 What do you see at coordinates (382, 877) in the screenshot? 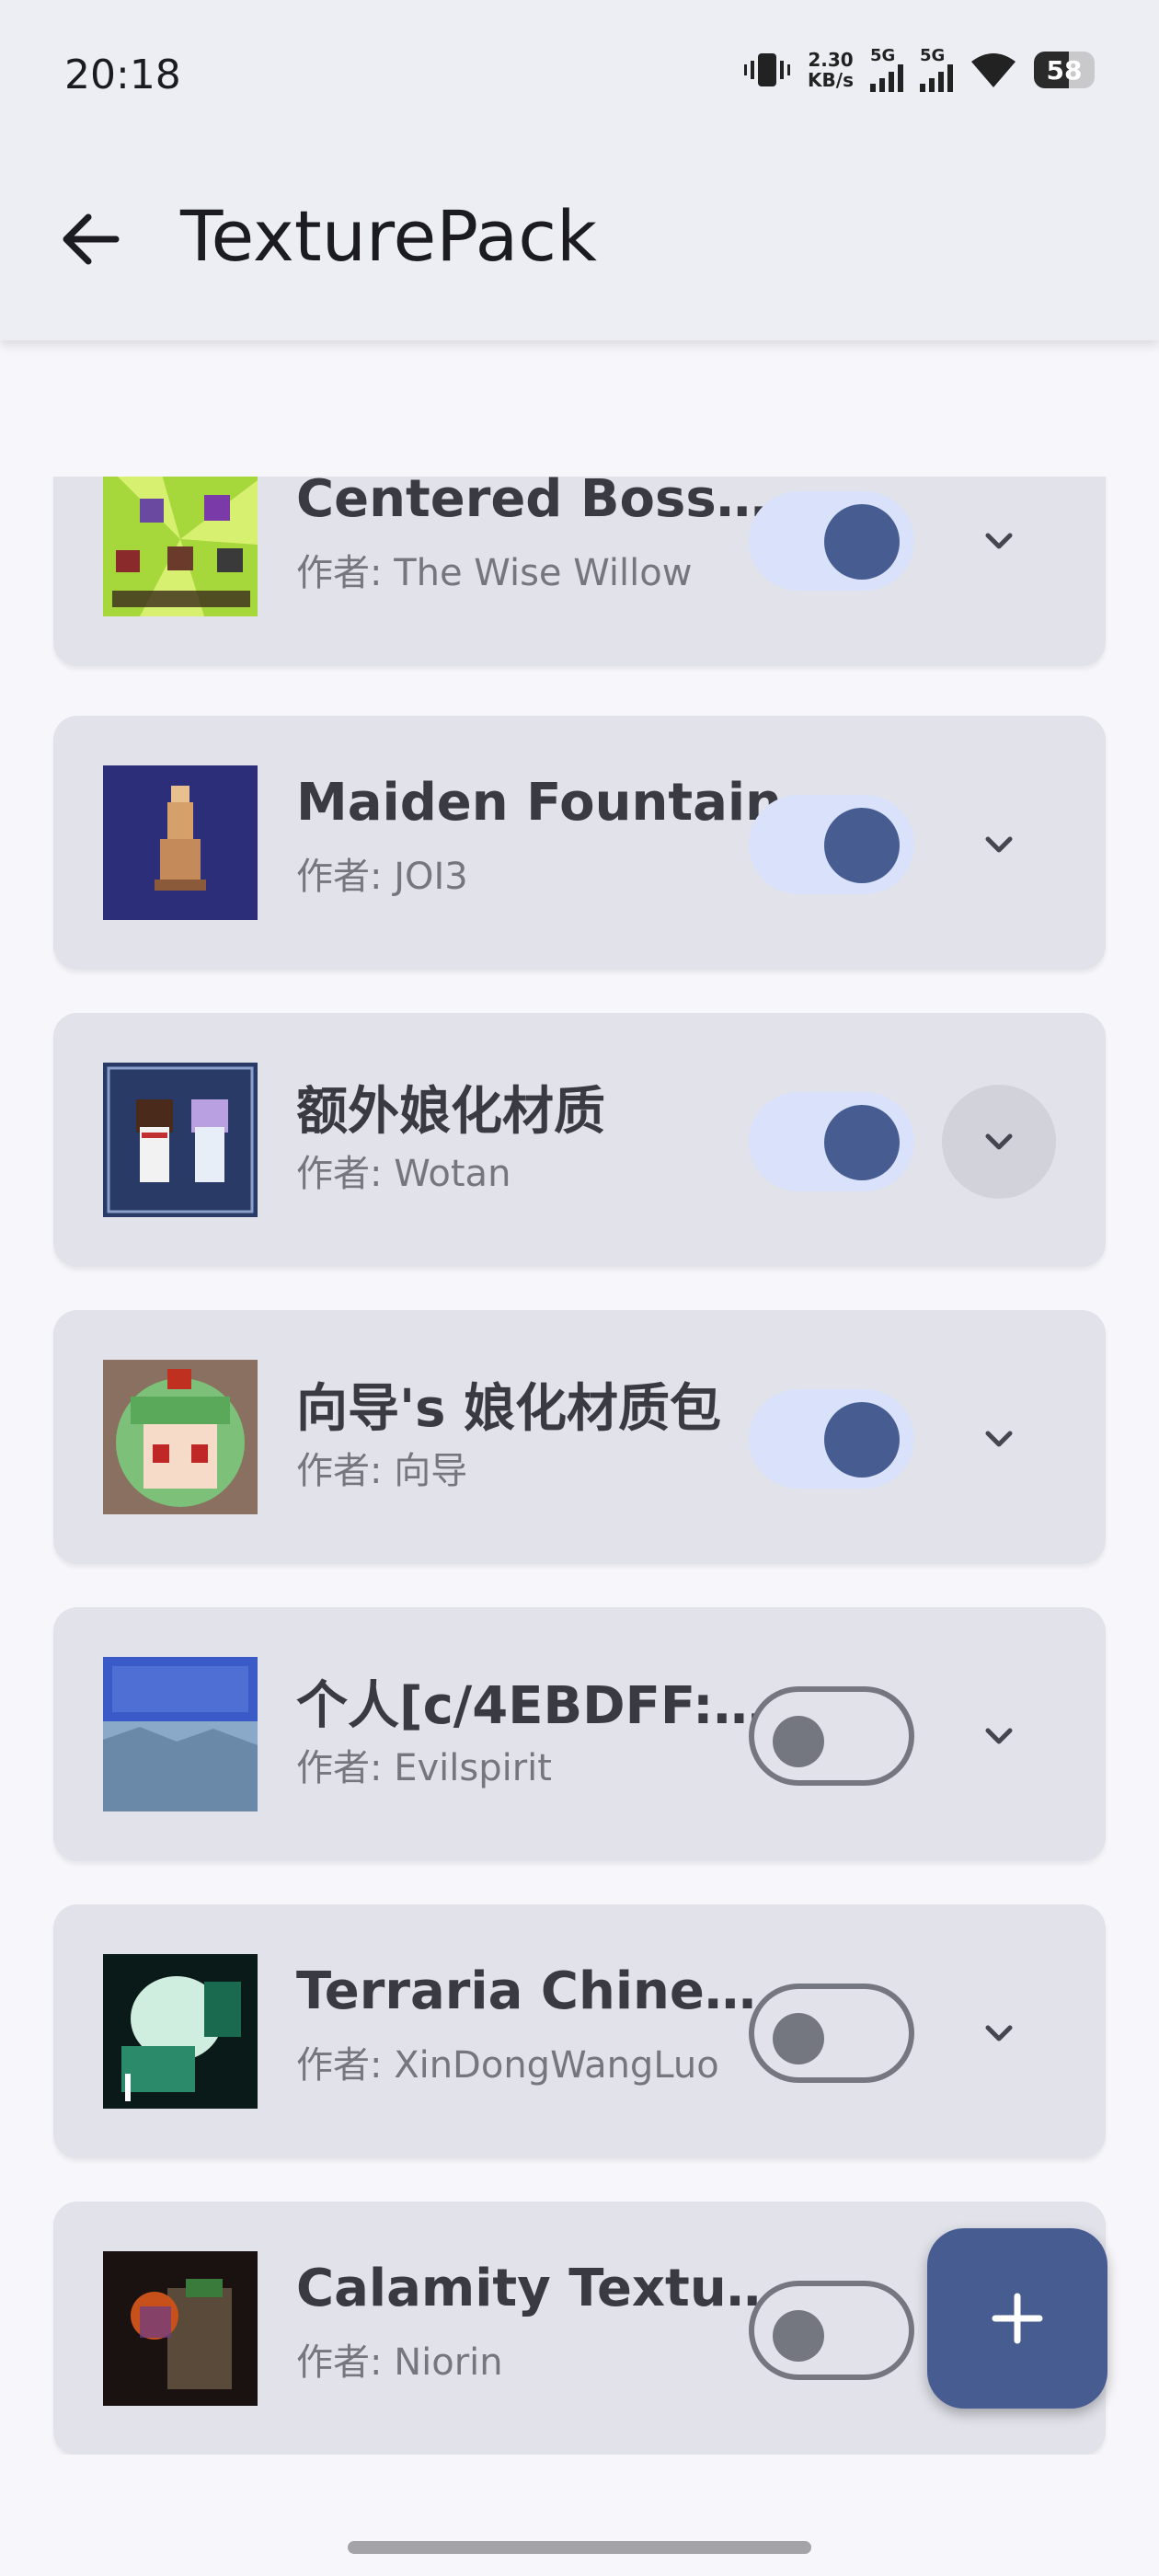
I see `pack-author: 作者: JOI3` at bounding box center [382, 877].